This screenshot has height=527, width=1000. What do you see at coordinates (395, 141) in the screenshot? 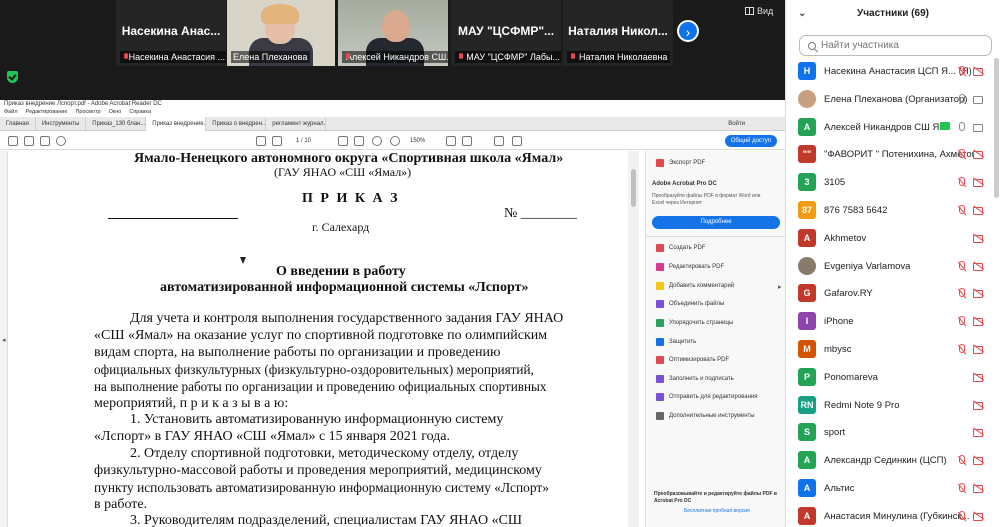
I see `zoom-in-icon` at bounding box center [395, 141].